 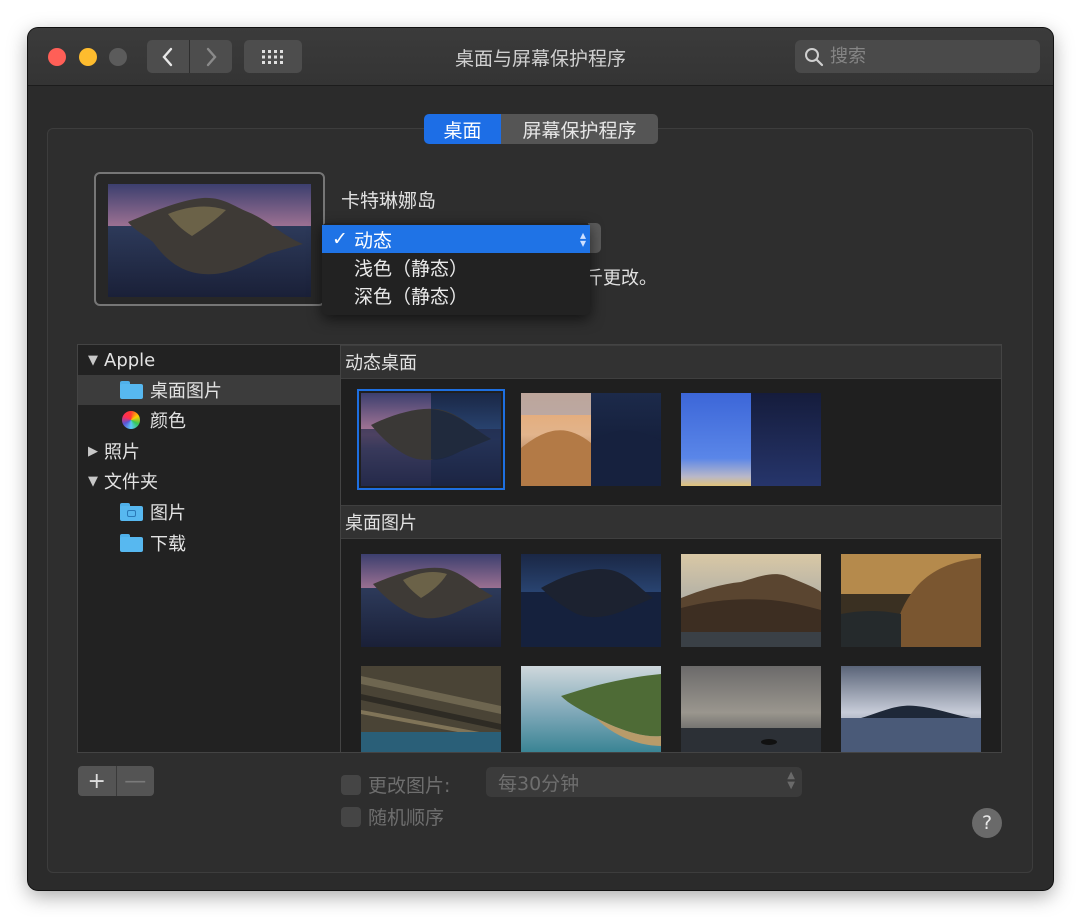 What do you see at coordinates (168, 421) in the screenshot?
I see `sidebar-item-label: 颜色` at bounding box center [168, 421].